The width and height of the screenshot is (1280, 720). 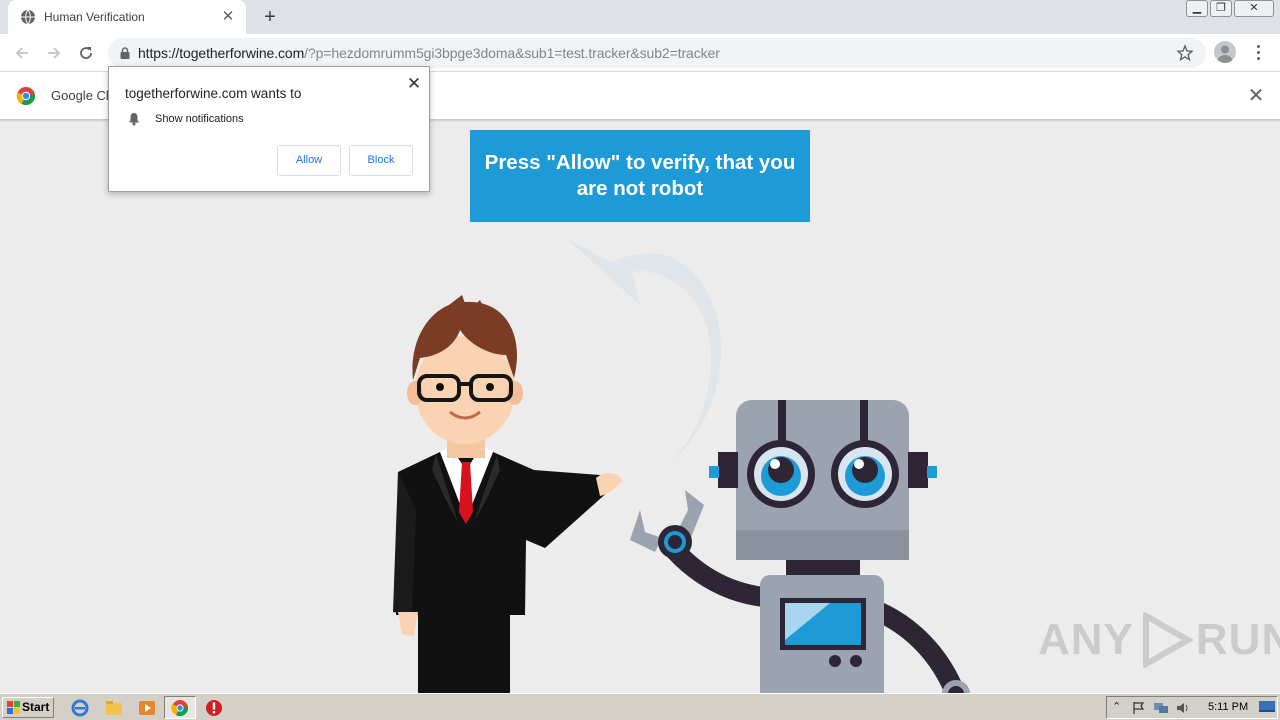 I want to click on allow-button: Allow, so click(x=309, y=160).